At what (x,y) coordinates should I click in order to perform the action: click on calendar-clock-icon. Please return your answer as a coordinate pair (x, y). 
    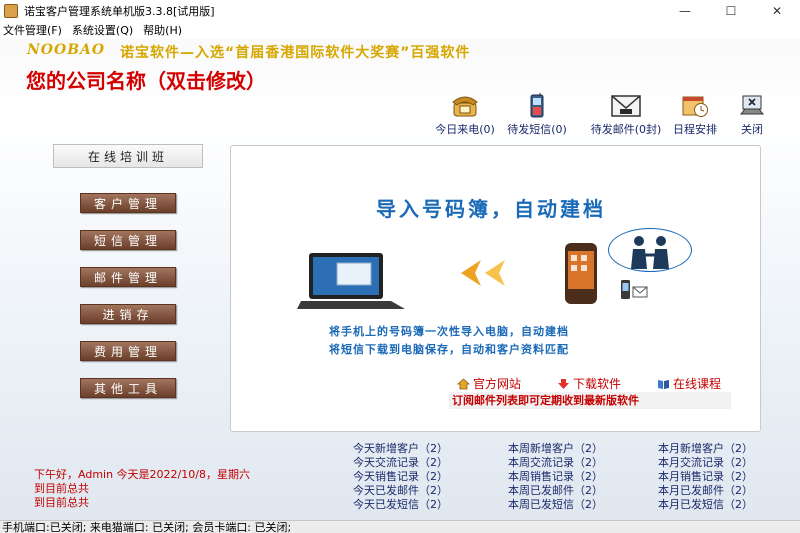
    Looking at the image, I should click on (695, 106).